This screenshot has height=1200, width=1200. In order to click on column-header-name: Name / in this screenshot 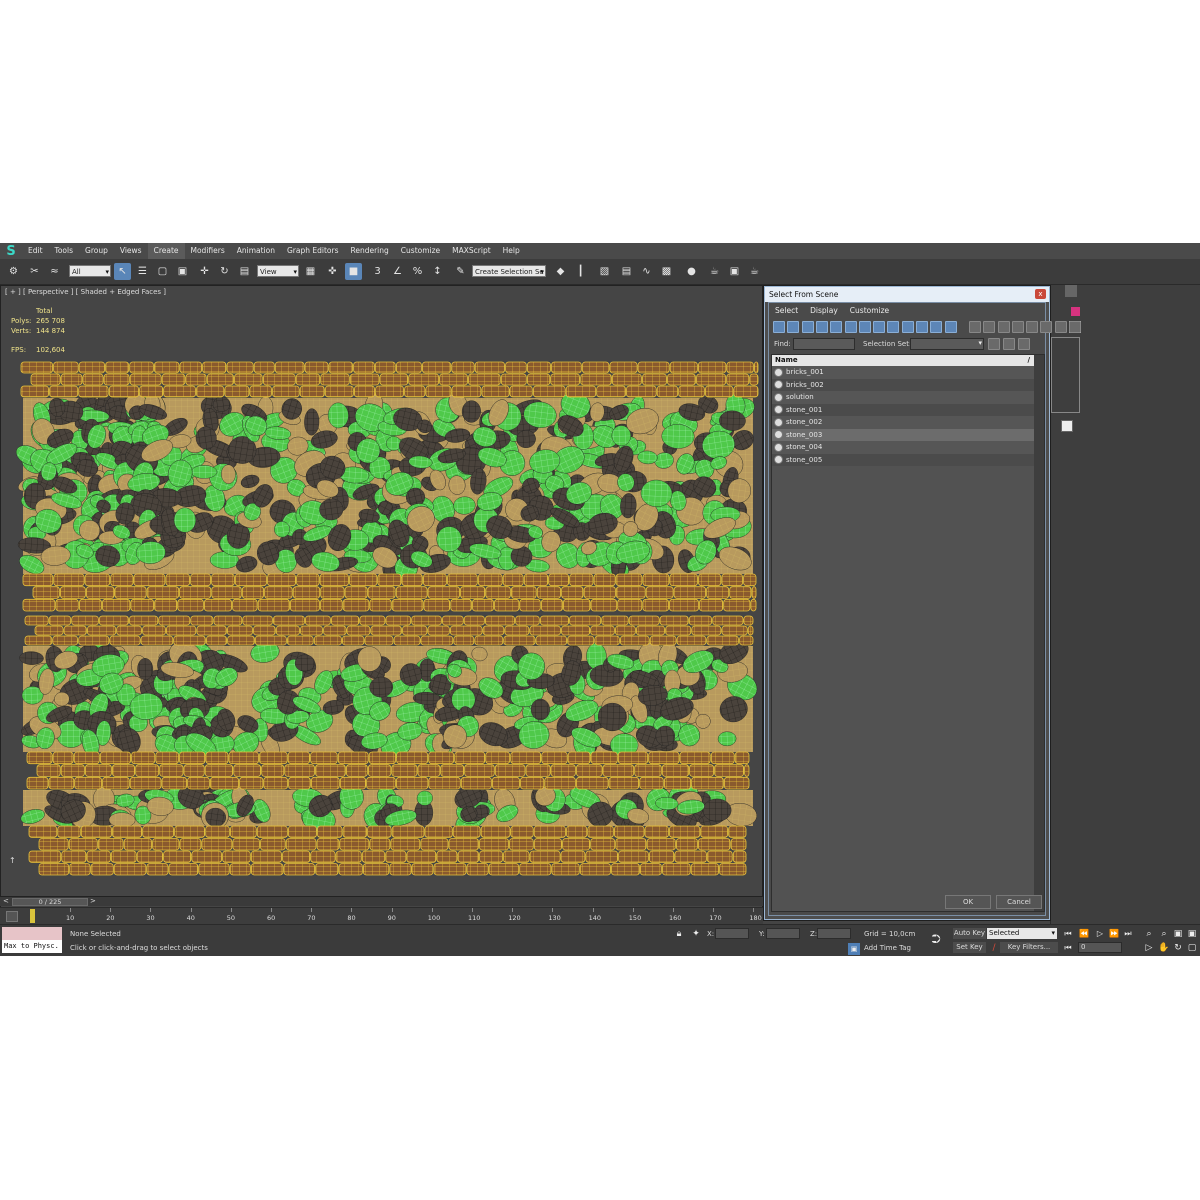, I will do `click(908, 360)`.